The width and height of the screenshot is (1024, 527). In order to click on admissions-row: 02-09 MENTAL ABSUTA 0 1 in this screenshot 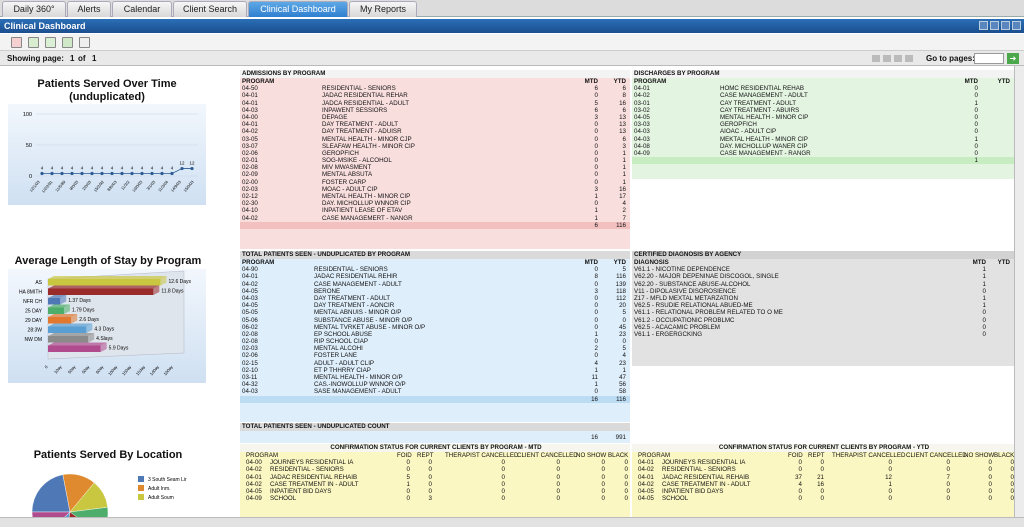, I will do `click(435, 174)`.